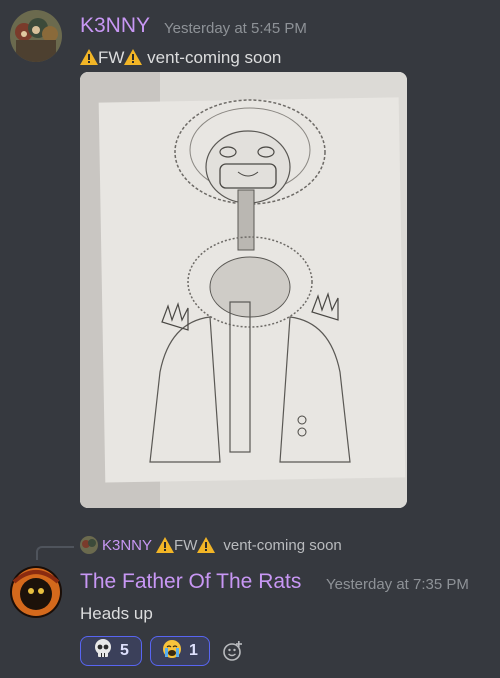 The image size is (500, 678). I want to click on timestamp: Yesterday at 5:45 PM, so click(235, 28).